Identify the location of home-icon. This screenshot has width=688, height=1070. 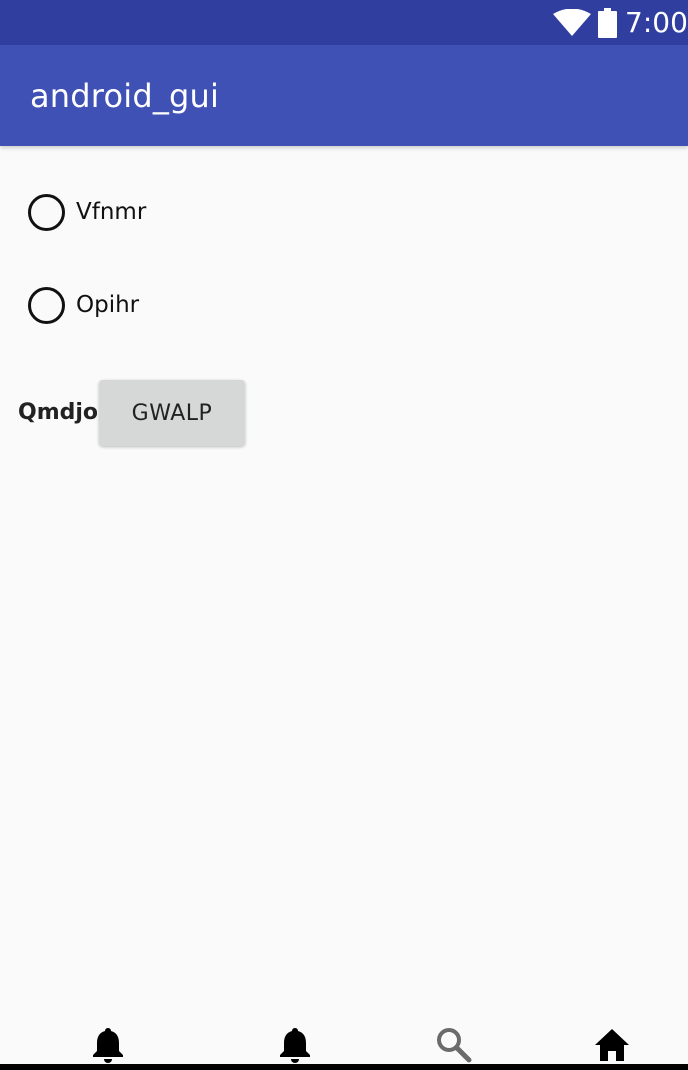
(612, 1045).